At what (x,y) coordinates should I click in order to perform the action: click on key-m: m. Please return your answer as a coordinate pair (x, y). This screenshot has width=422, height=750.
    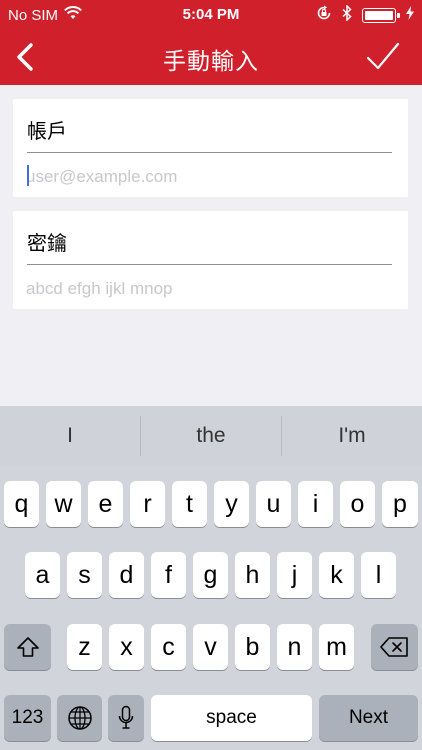
    Looking at the image, I should click on (336, 647).